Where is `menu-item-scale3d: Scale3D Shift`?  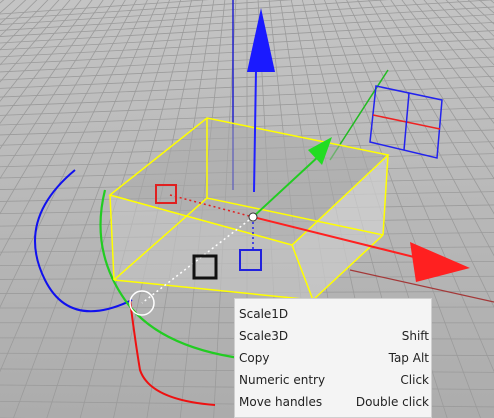 menu-item-scale3d: Scale3D Shift is located at coordinates (333, 336).